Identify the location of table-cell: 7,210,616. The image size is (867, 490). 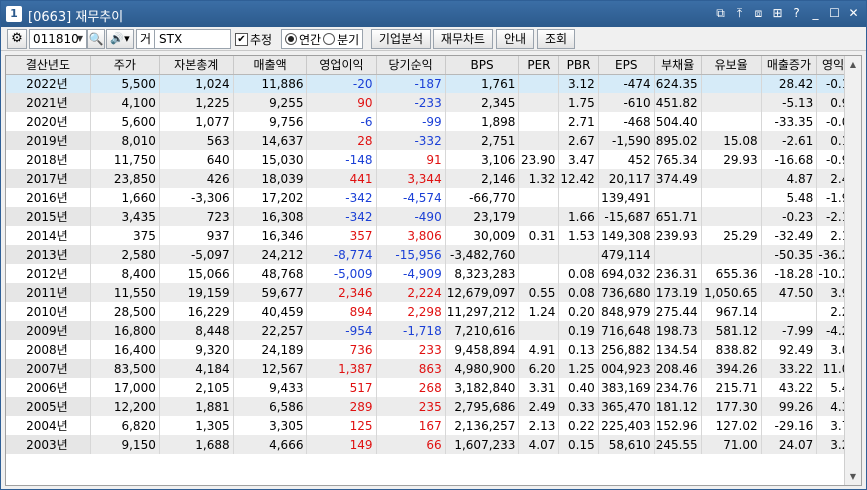
(482, 330).